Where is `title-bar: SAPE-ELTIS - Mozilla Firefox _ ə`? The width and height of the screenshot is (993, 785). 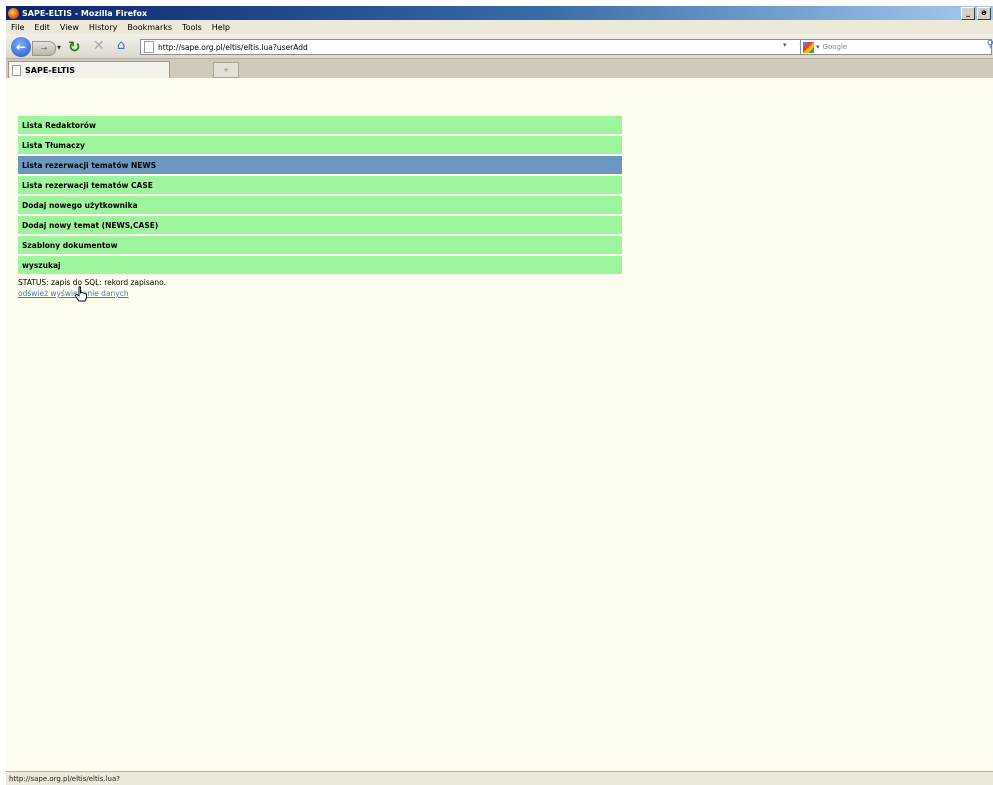 title-bar: SAPE-ELTIS - Mozilla Firefox _ ə is located at coordinates (499, 13).